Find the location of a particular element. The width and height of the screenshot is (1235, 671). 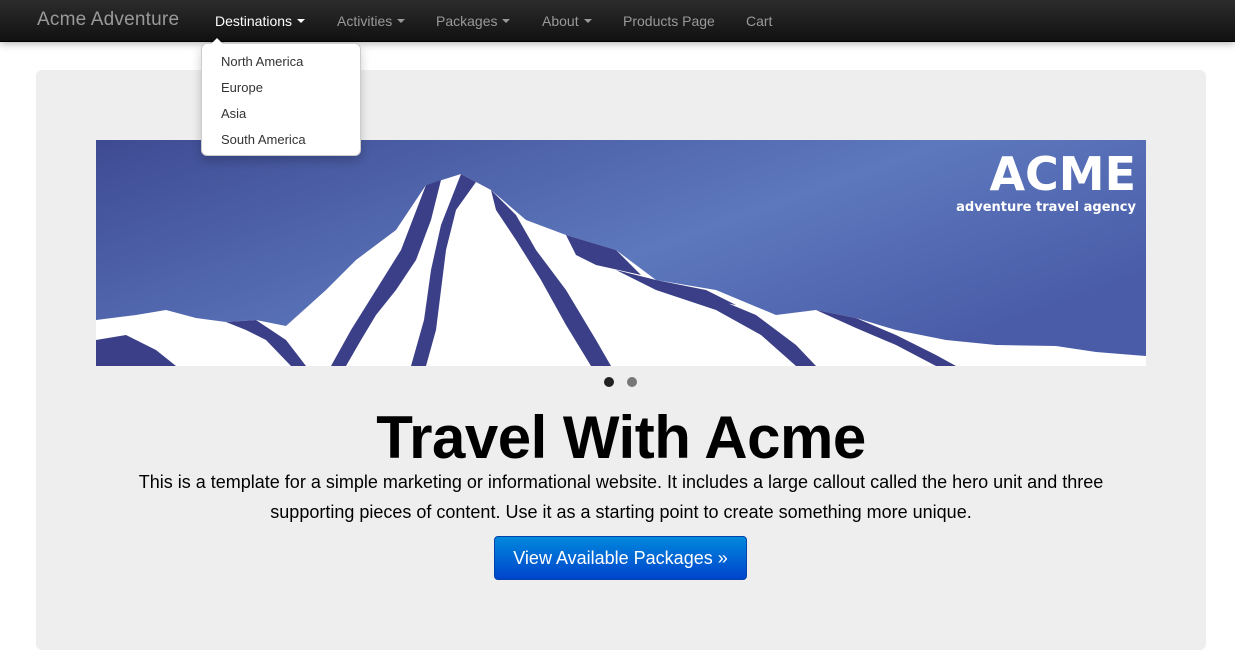

hero-title: Travel With Acme is located at coordinates (621, 437).